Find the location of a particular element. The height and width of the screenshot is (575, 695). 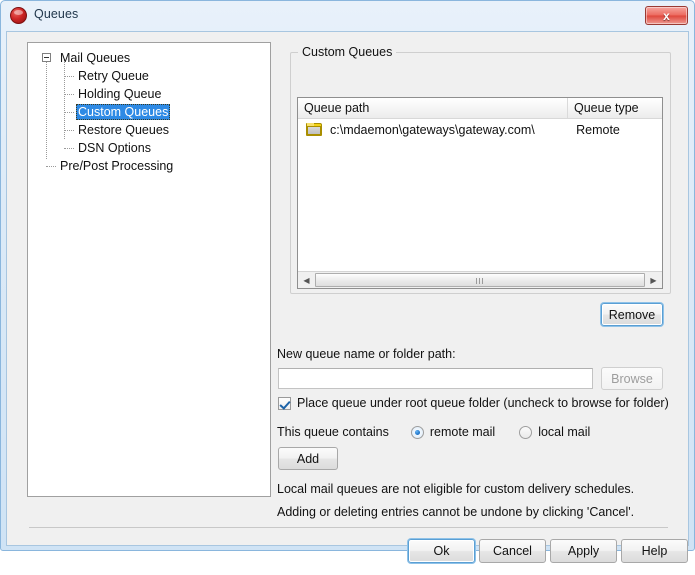

tree-node-custom-queues: Custom Queues is located at coordinates (149, 112).